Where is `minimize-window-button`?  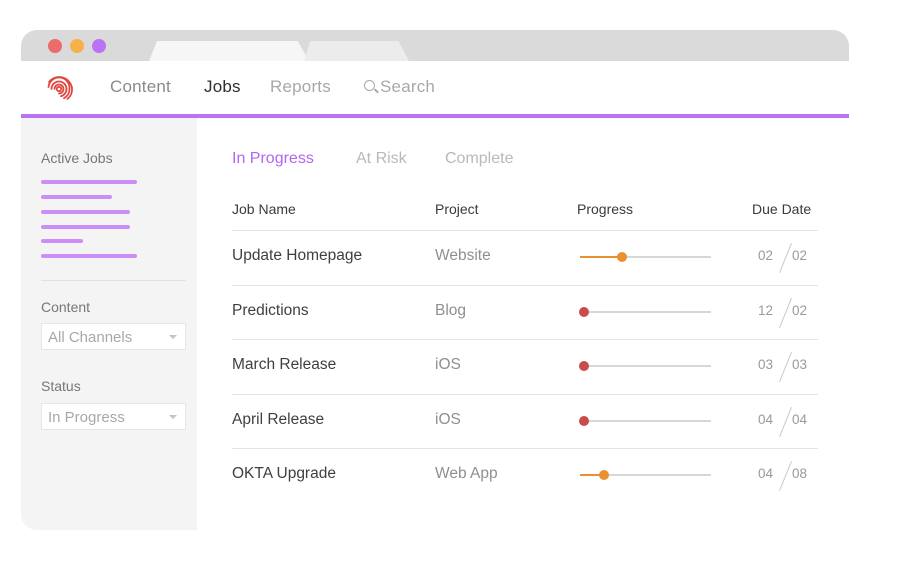
minimize-window-button is located at coordinates (77, 46).